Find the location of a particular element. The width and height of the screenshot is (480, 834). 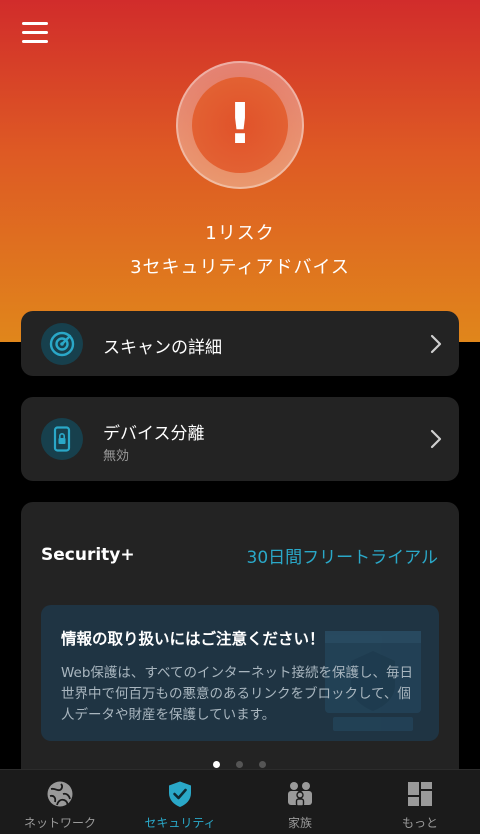

family-icon is located at coordinates (300, 794).